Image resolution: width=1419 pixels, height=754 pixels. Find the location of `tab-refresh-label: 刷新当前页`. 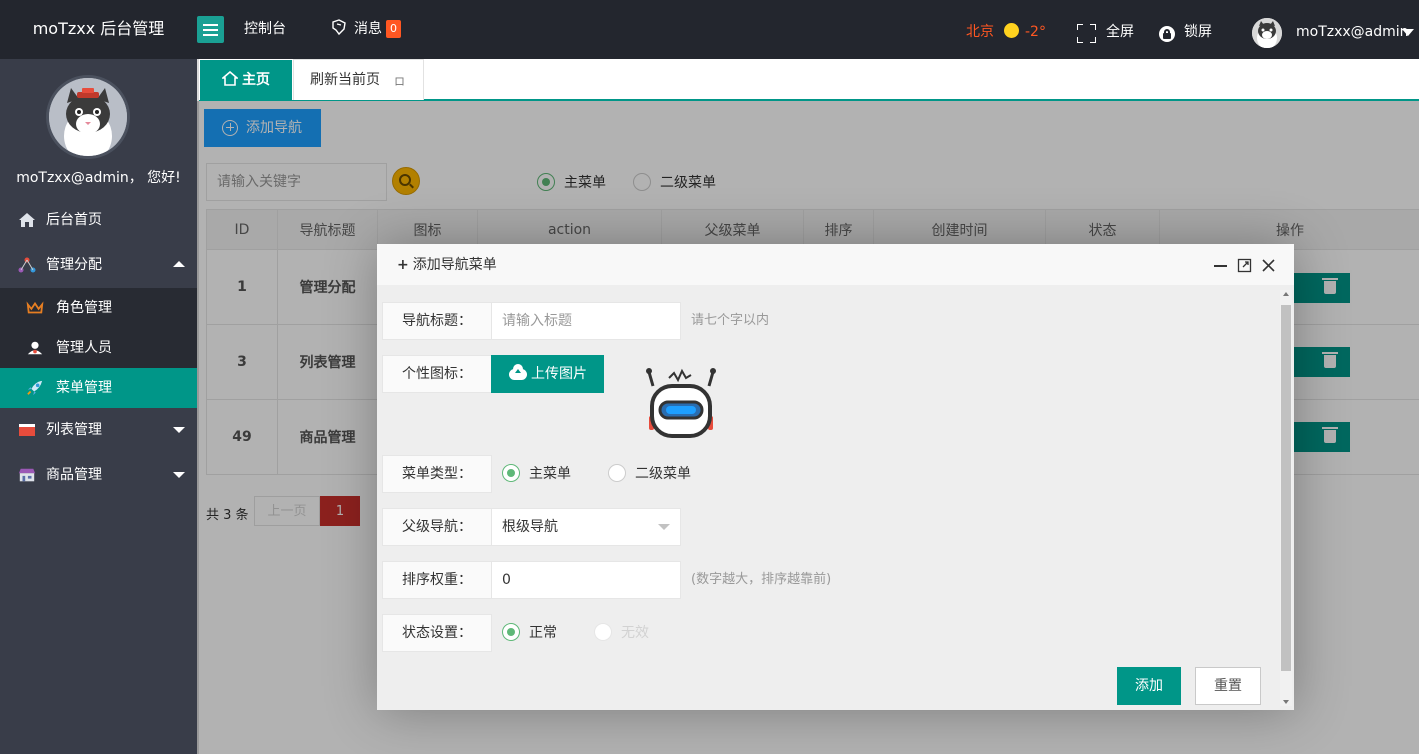

tab-refresh-label: 刷新当前页 is located at coordinates (345, 80).